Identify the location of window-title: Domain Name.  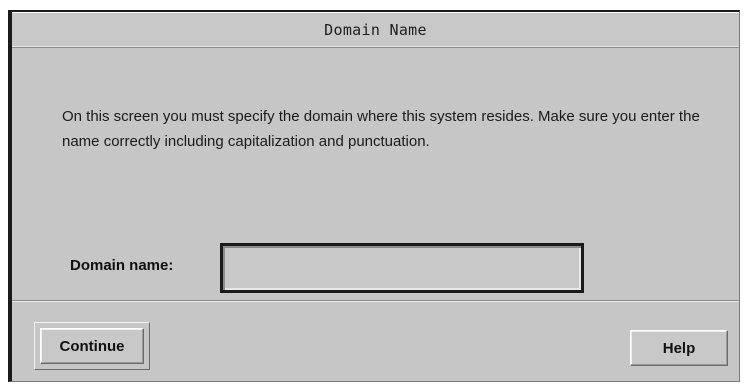
(375, 30).